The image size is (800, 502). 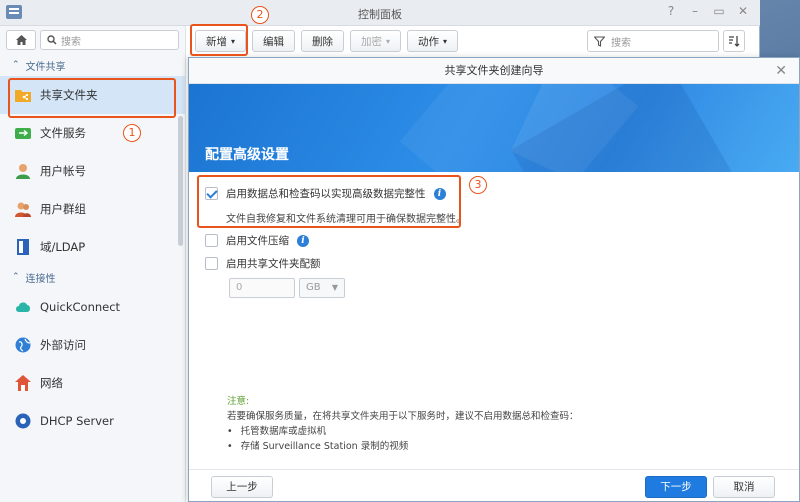 What do you see at coordinates (473, 41) in the screenshot?
I see `toolbar: 新增 ▾ 编辑 删除 加密 ▾ 动作 ▾ 搜索` at bounding box center [473, 41].